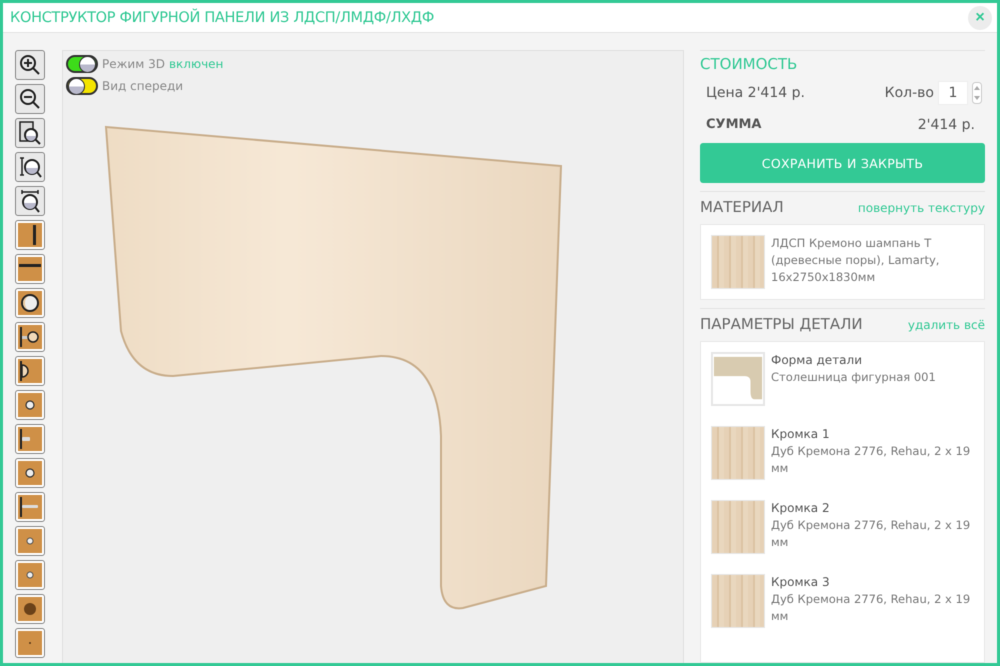 This screenshot has height=666, width=1000. What do you see at coordinates (817, 360) in the screenshot?
I see `parameter-name: Форма детали` at bounding box center [817, 360].